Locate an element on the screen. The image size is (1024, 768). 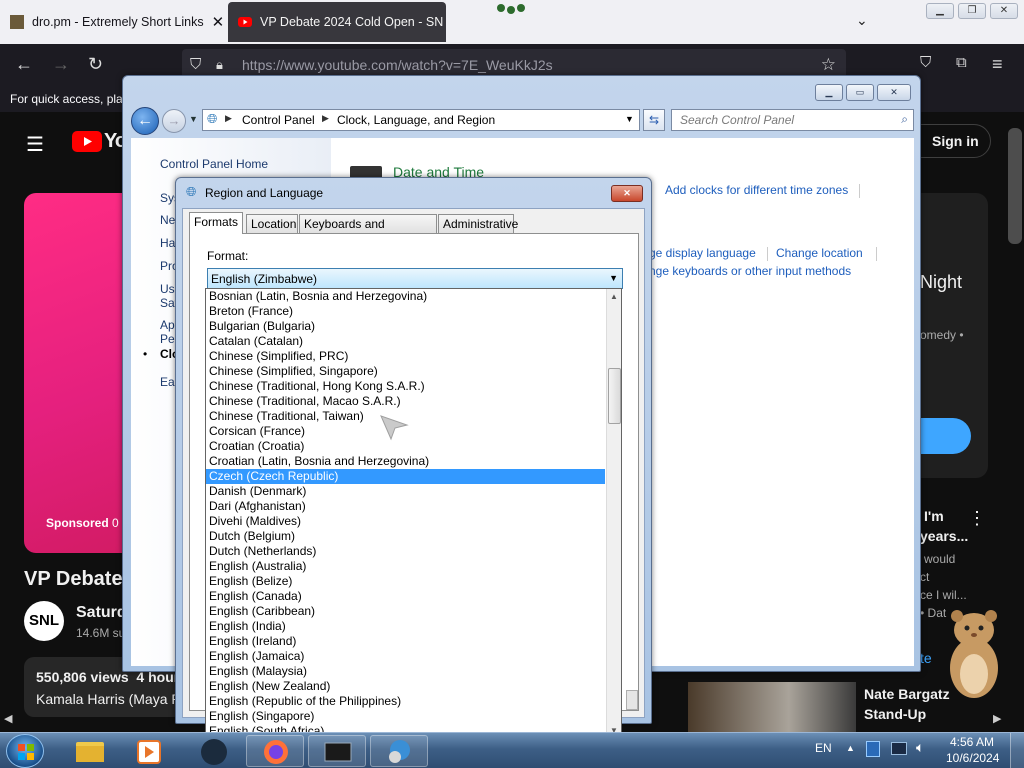
format-option: English (Malaysia) is located at coordinates (405, 671).